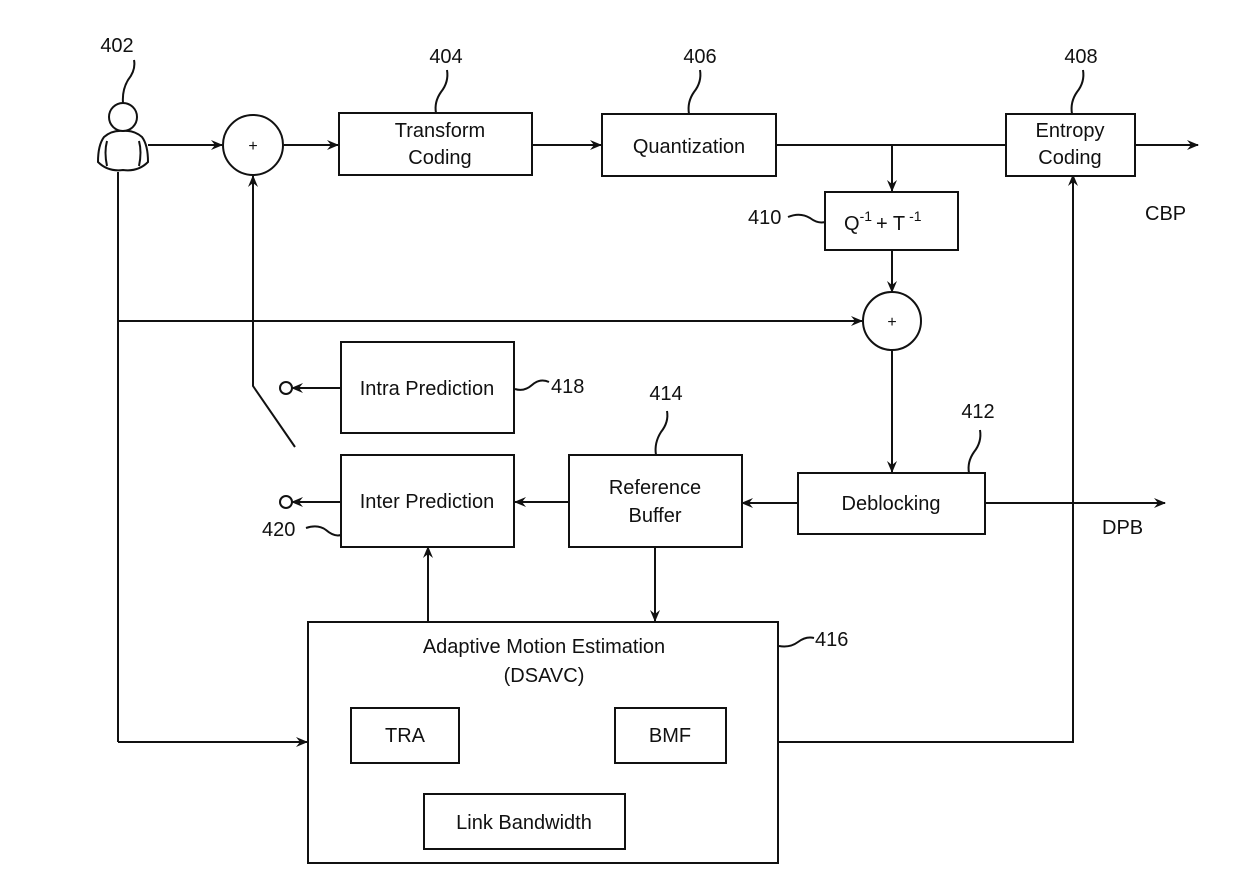 This screenshot has width=1240, height=895. I want to click on switch-to-sum1, so click(272, 311).